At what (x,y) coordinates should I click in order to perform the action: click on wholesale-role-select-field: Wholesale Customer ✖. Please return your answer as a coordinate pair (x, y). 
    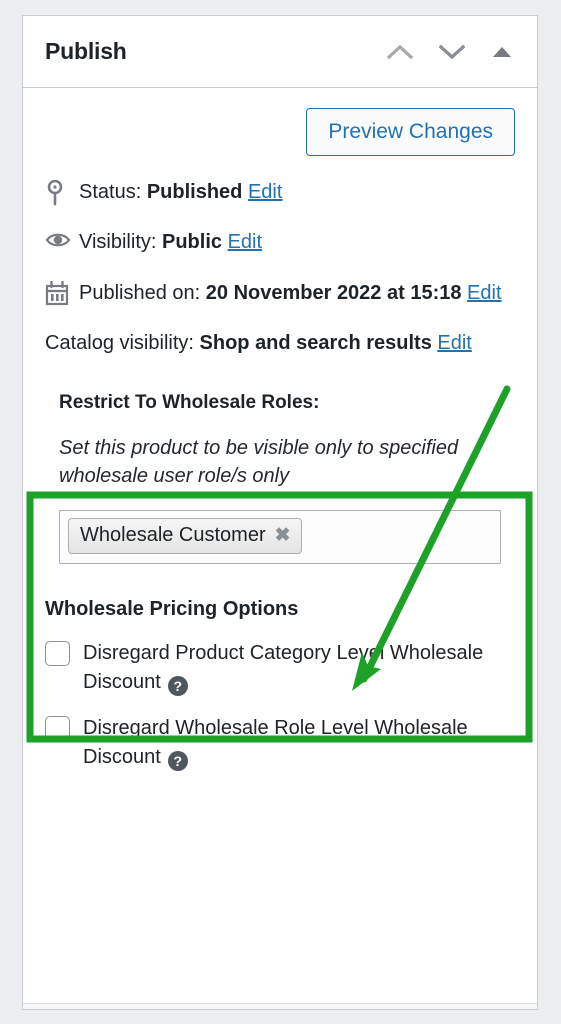
    Looking at the image, I should click on (280, 537).